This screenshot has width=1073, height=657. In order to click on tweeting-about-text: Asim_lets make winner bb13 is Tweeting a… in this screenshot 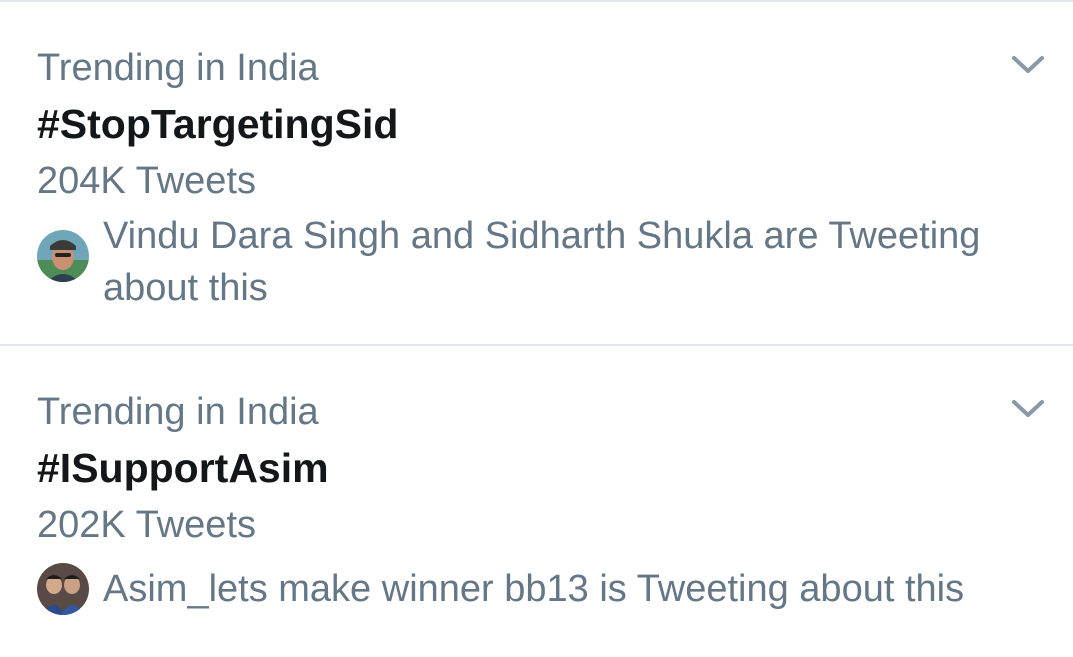, I will do `click(534, 589)`.